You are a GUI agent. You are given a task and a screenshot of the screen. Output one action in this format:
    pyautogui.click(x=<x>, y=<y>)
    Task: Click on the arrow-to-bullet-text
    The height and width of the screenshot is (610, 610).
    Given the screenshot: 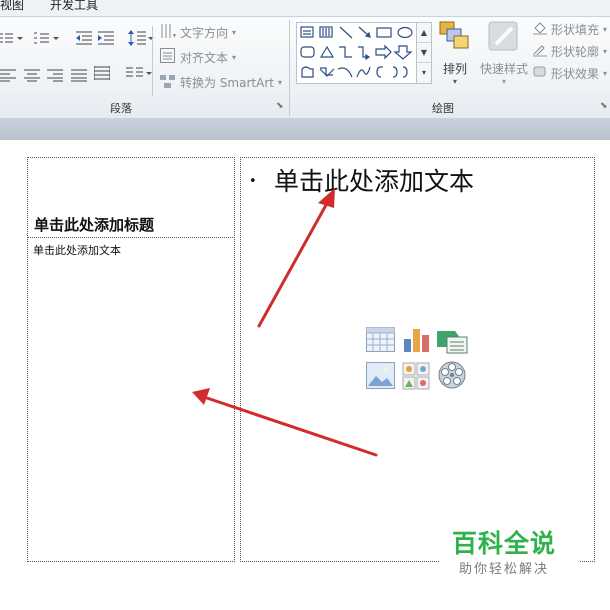 What is the action you would take?
    pyautogui.click(x=295, y=261)
    